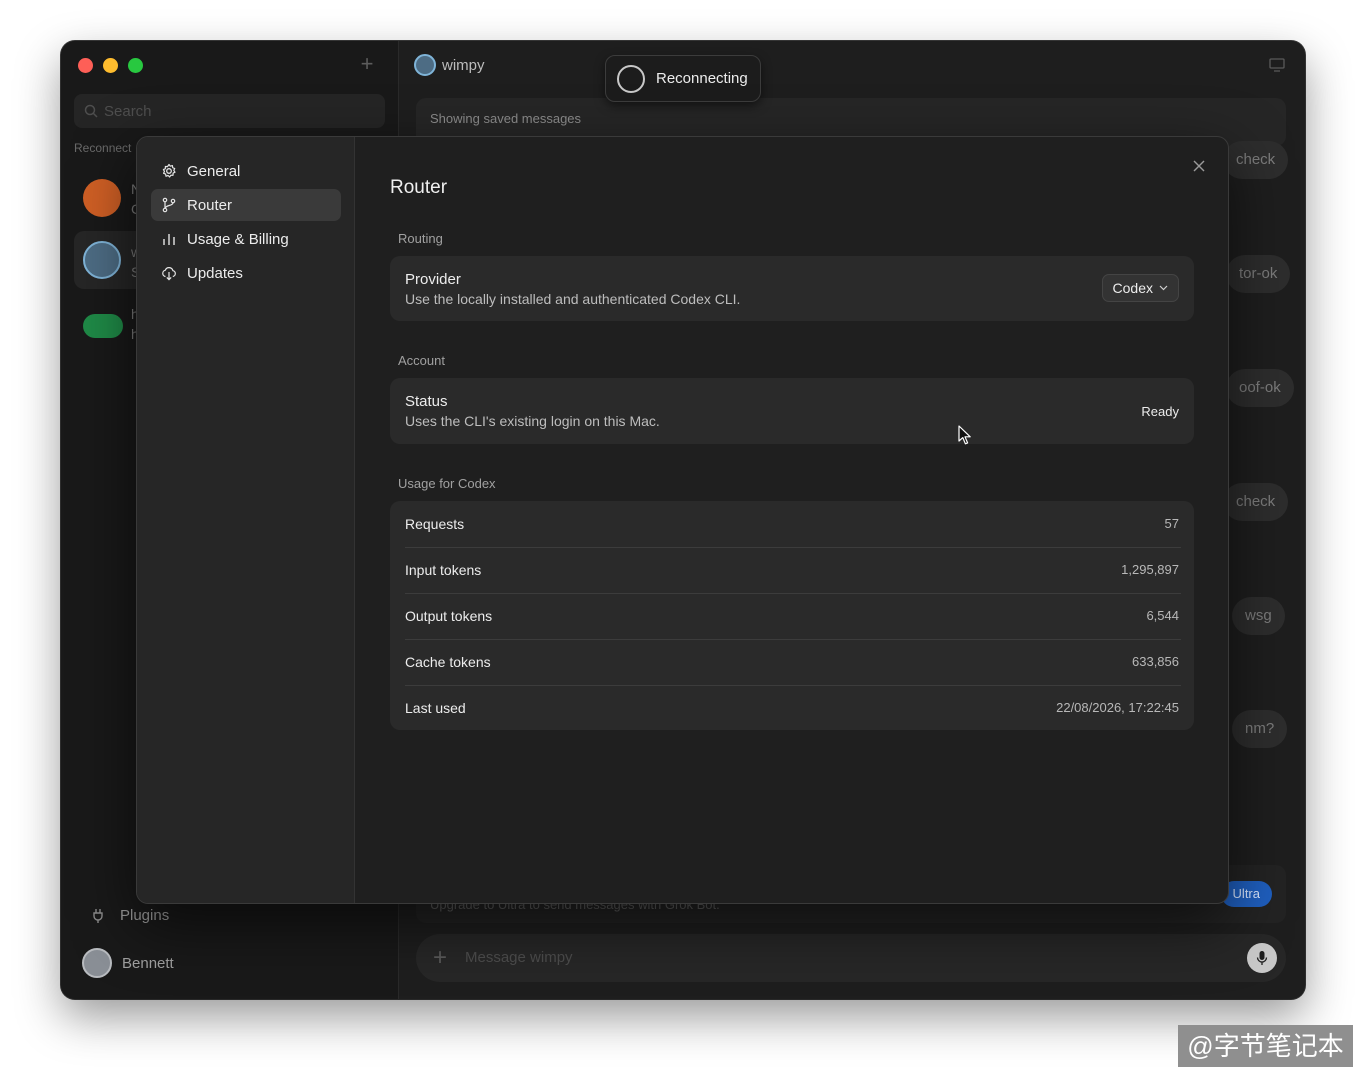 This screenshot has width=1366, height=1080. Describe the element at coordinates (435, 708) in the screenshot. I see `usage-key: Last used` at that location.